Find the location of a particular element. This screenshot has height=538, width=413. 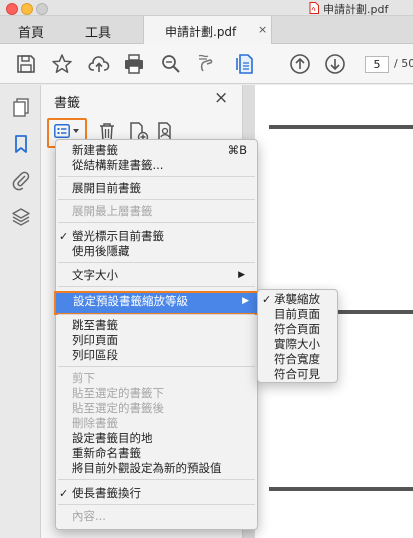

zoom-level-submenu: ✓ 承襲縮放 目前頁面 符合頁面 實際大小 符合寬度 符合可見 is located at coordinates (297, 336).